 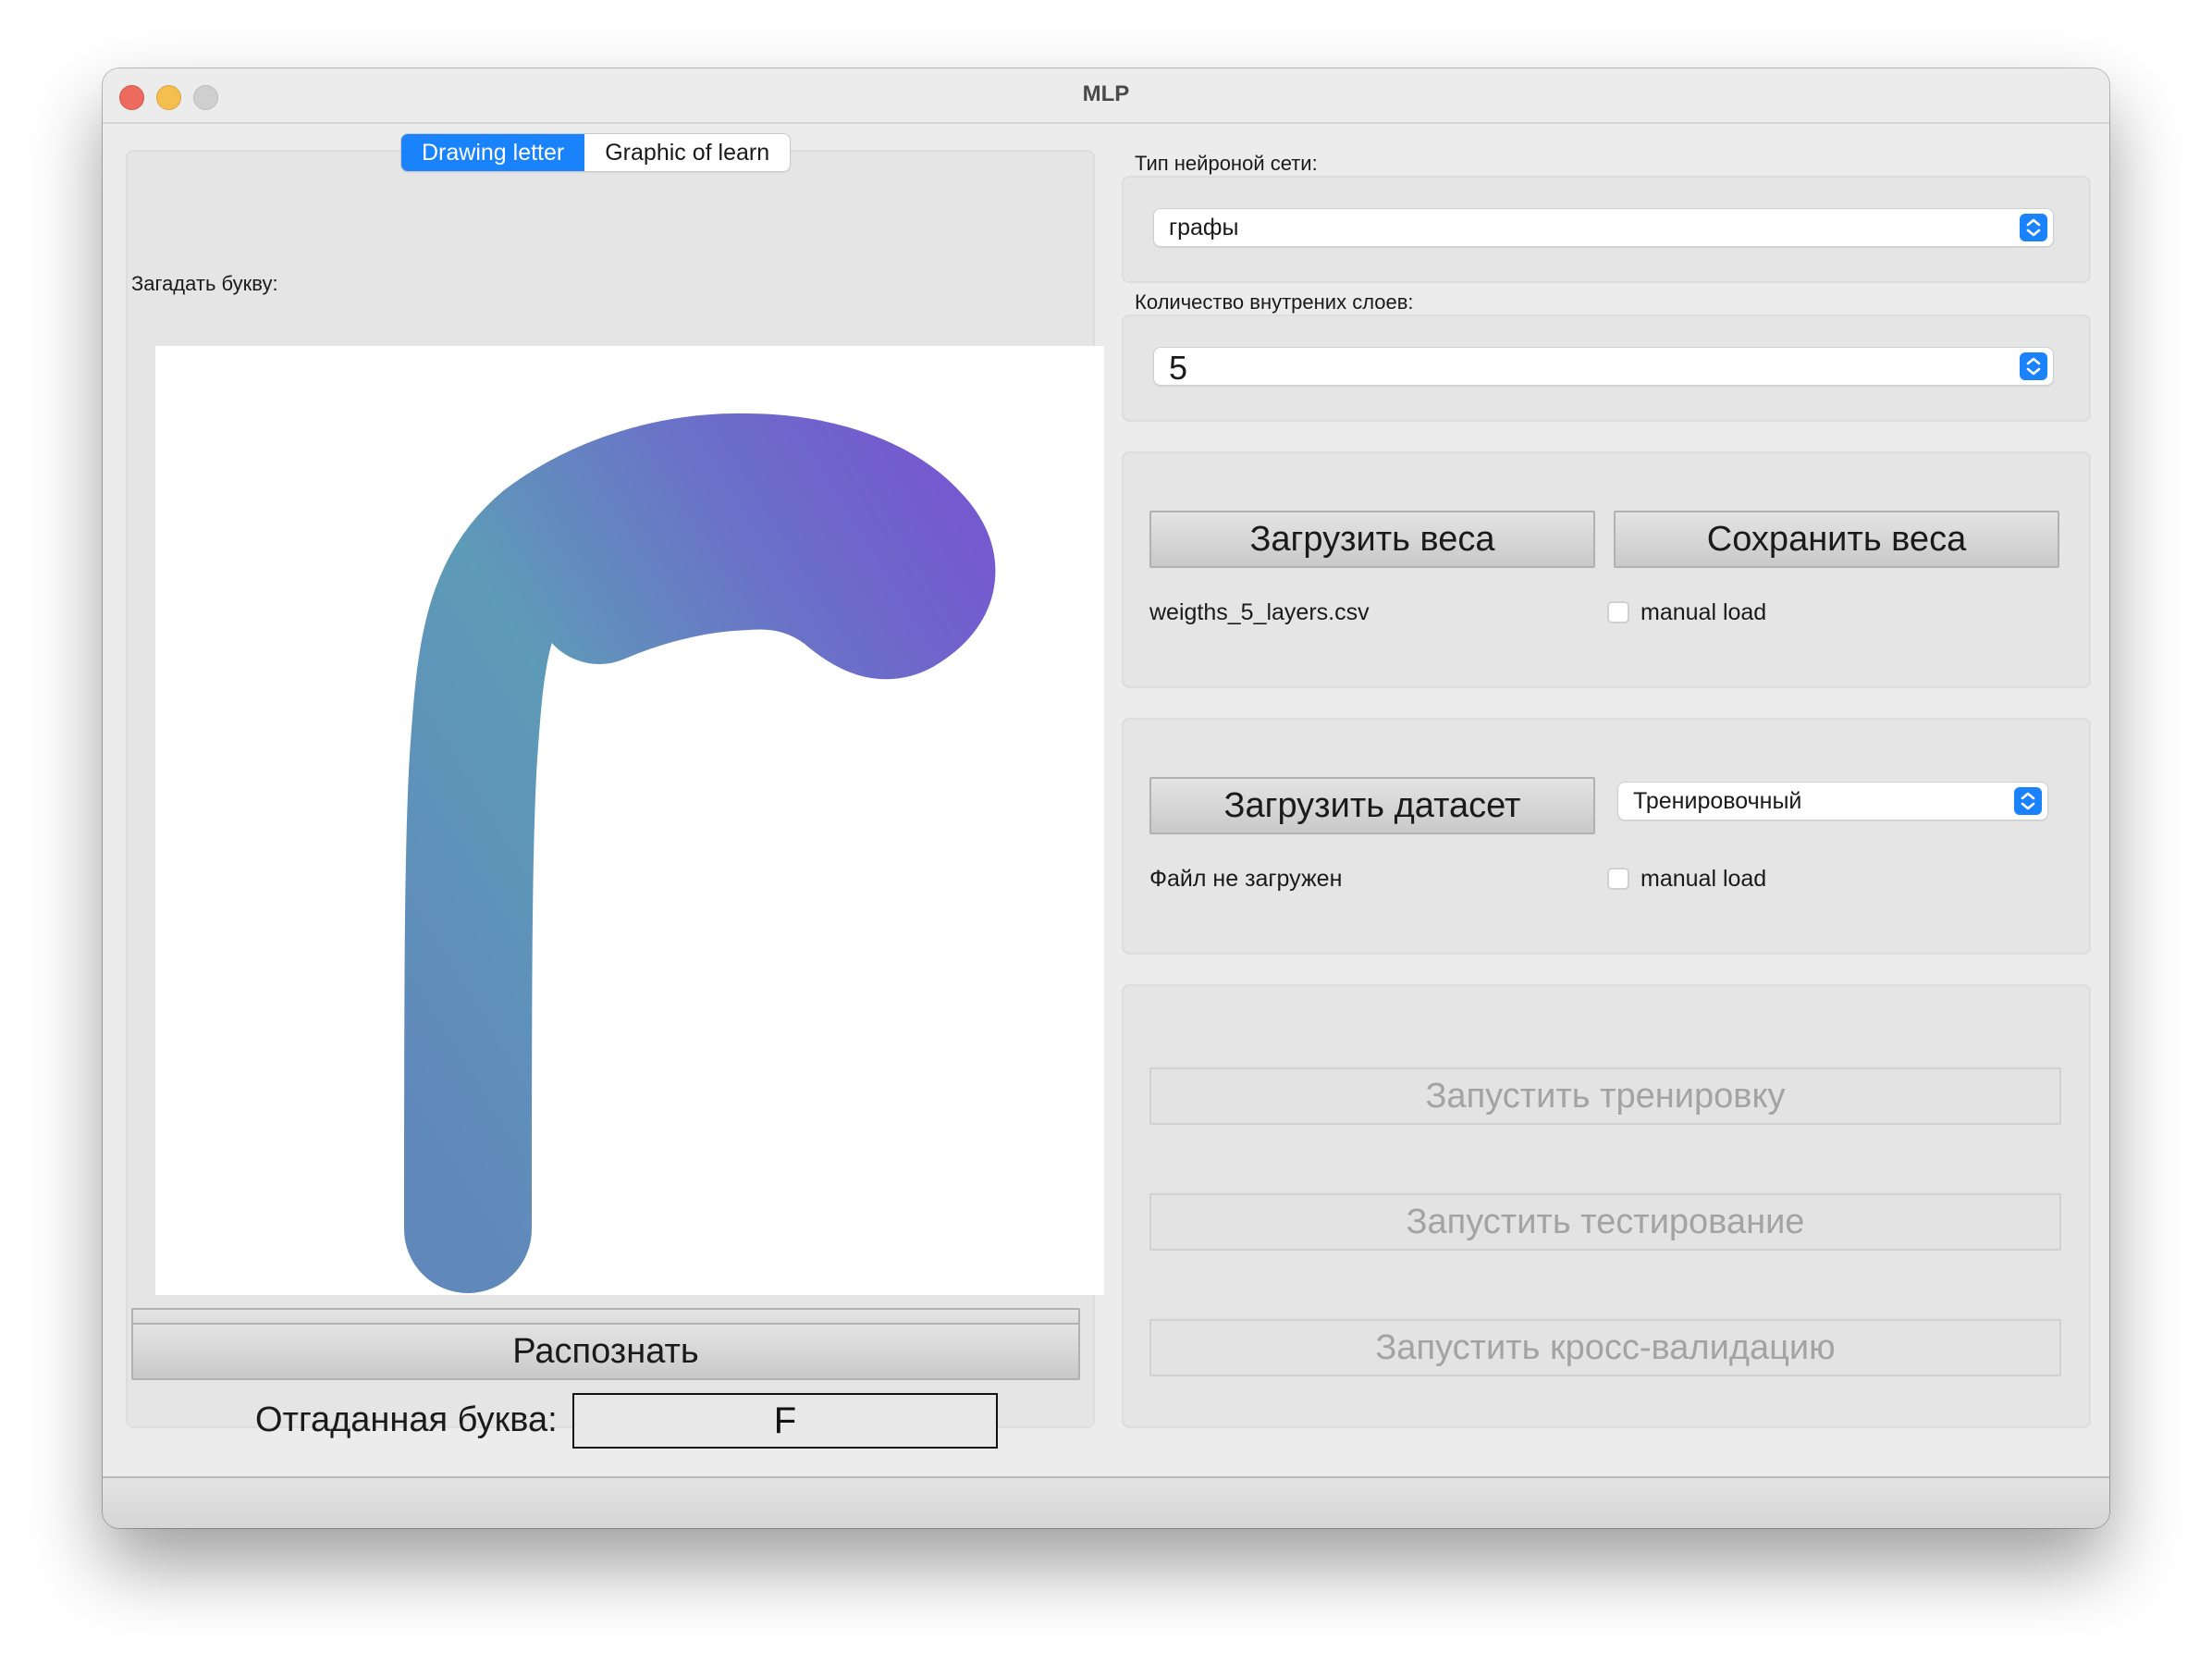 What do you see at coordinates (493, 152) in the screenshot?
I see `tab-drawing-letter: Drawing letter` at bounding box center [493, 152].